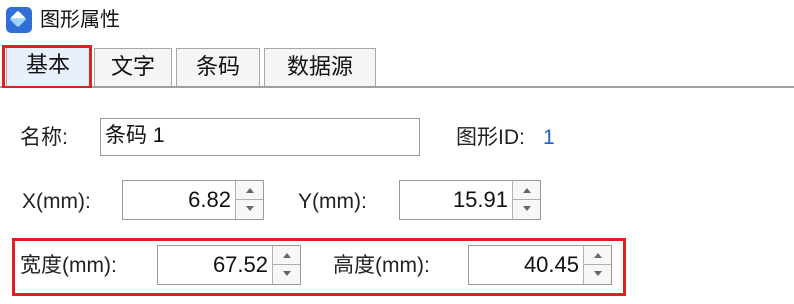  Describe the element at coordinates (397, 22) in the screenshot. I see `title-bar: 图形属性` at that location.